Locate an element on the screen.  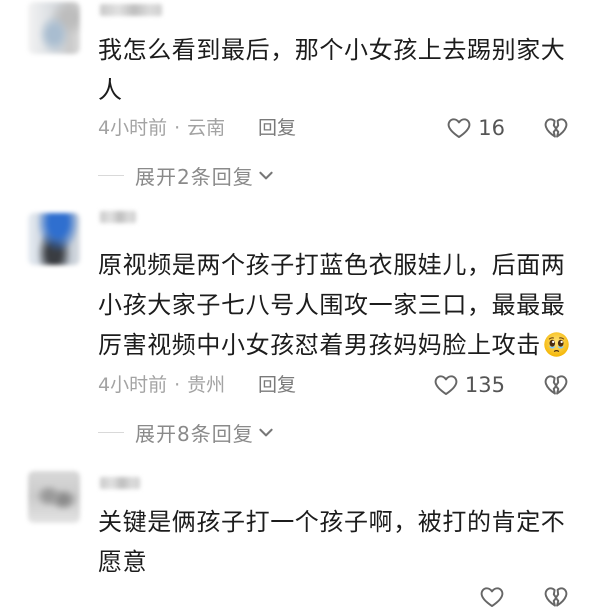
like-button: 135 is located at coordinates (469, 385).